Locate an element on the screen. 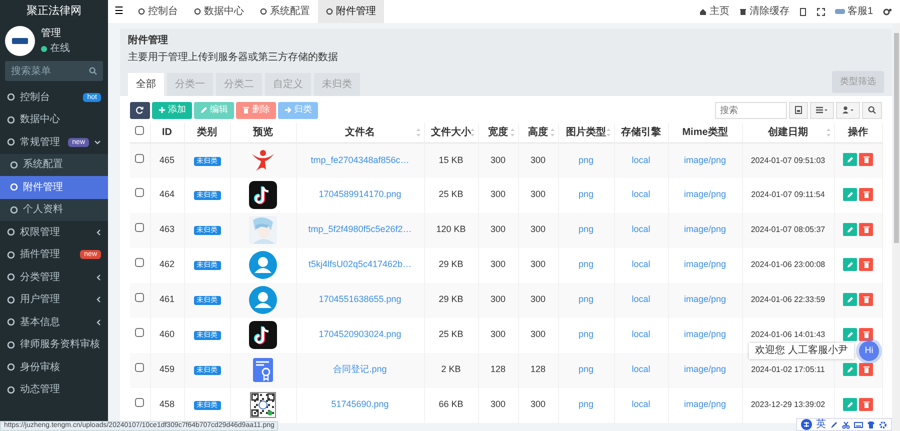 Image resolution: width=900 pixels, height=431 pixels. category-tab: 全部 is located at coordinates (146, 84).